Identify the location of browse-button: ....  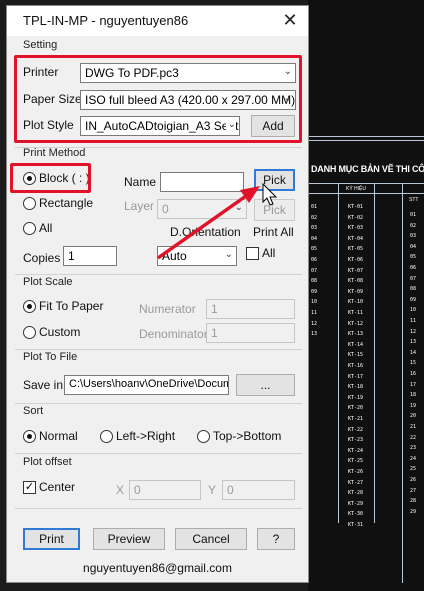
(265, 385).